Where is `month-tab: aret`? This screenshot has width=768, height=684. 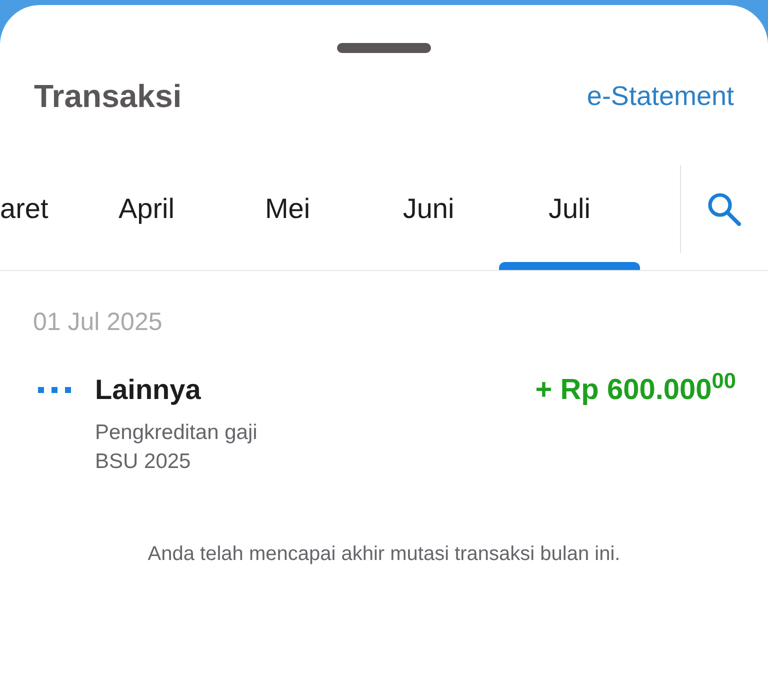 month-tab: aret is located at coordinates (38, 215).